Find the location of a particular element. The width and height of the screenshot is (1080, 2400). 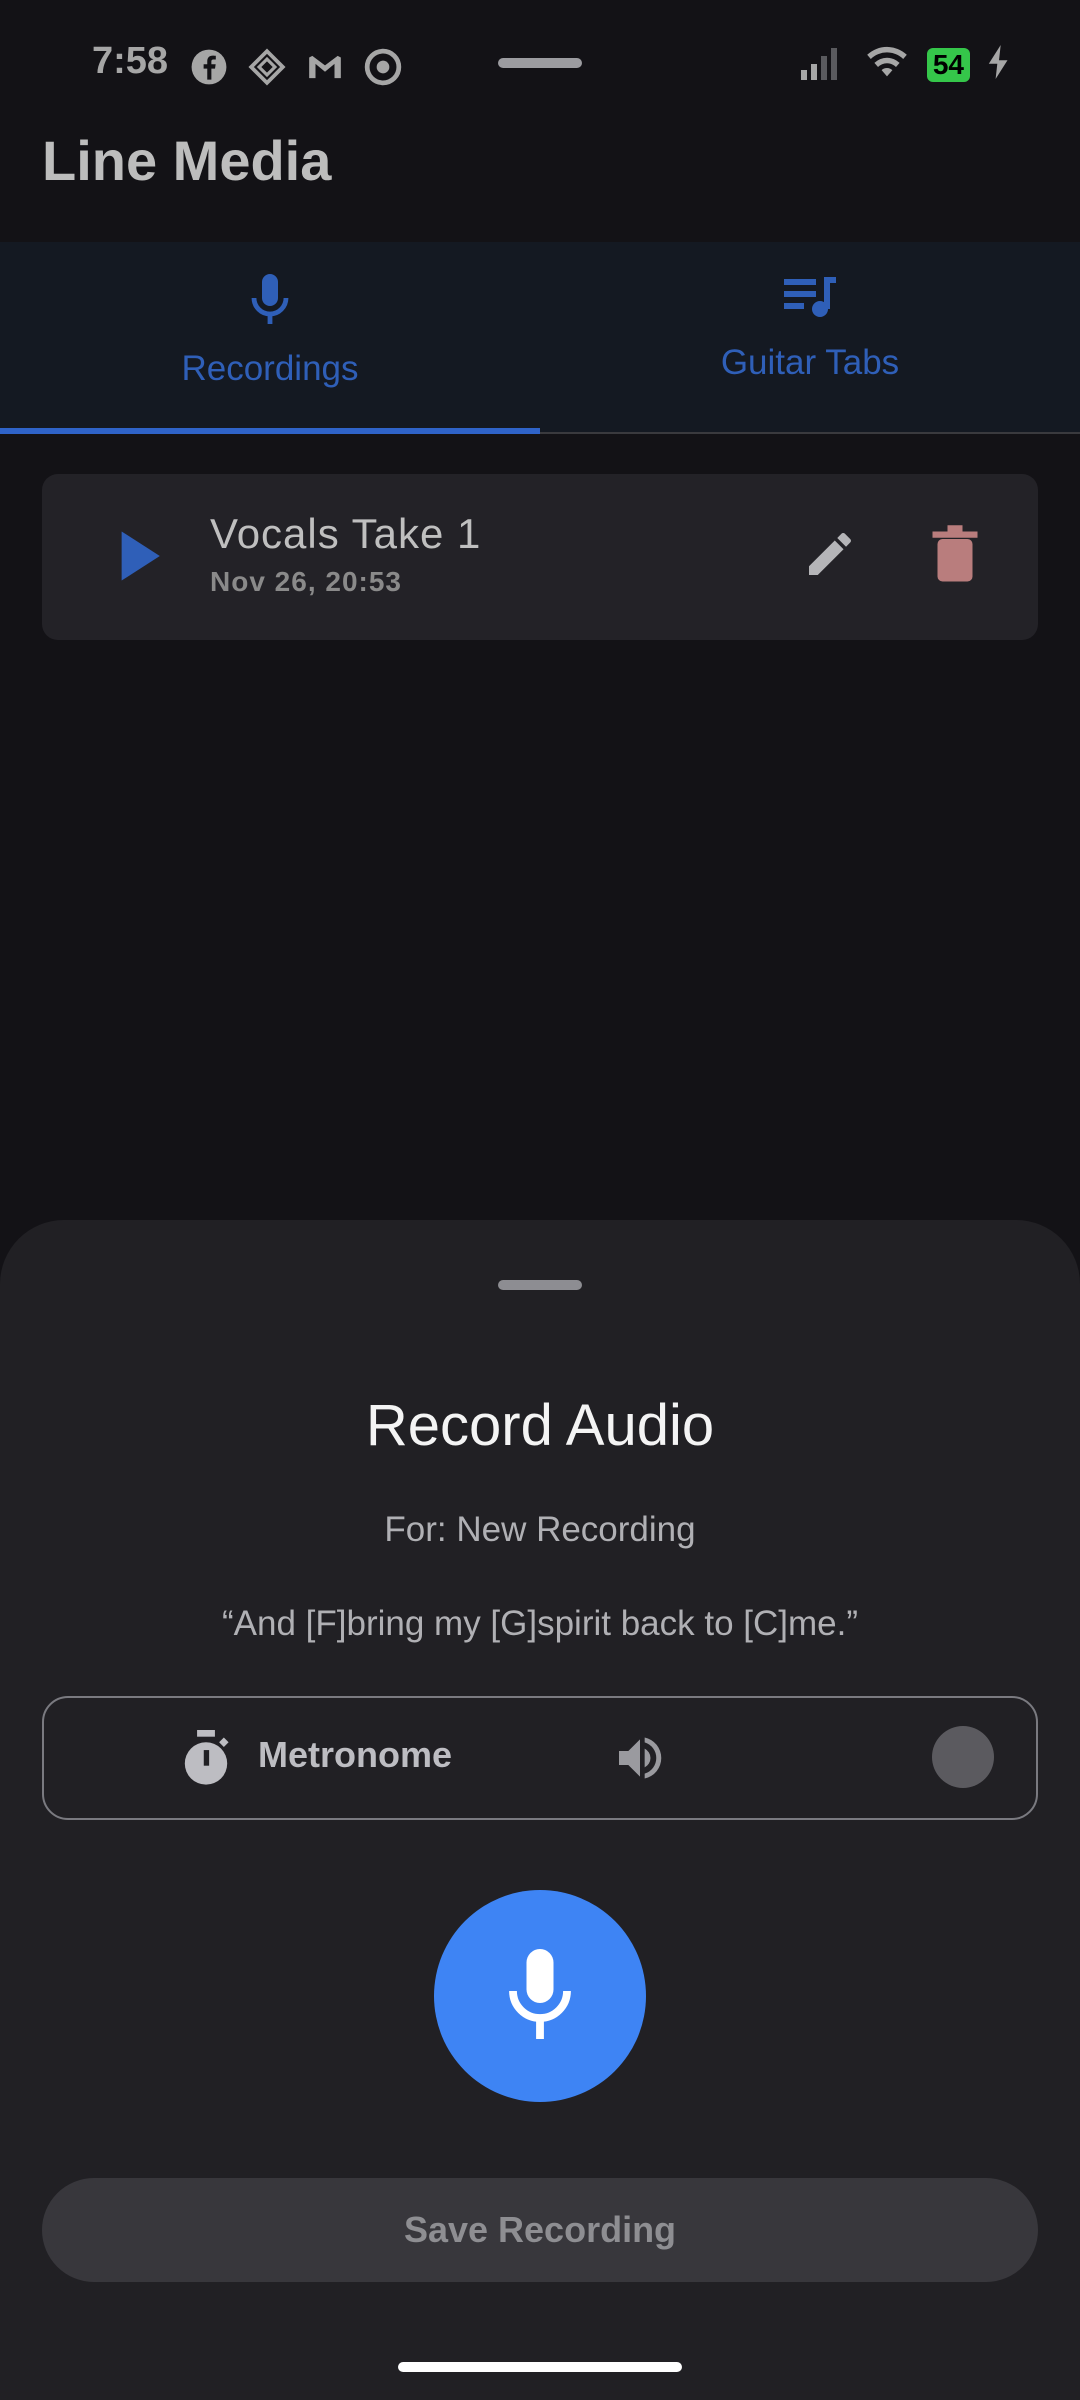

delete-icon is located at coordinates (955, 556).